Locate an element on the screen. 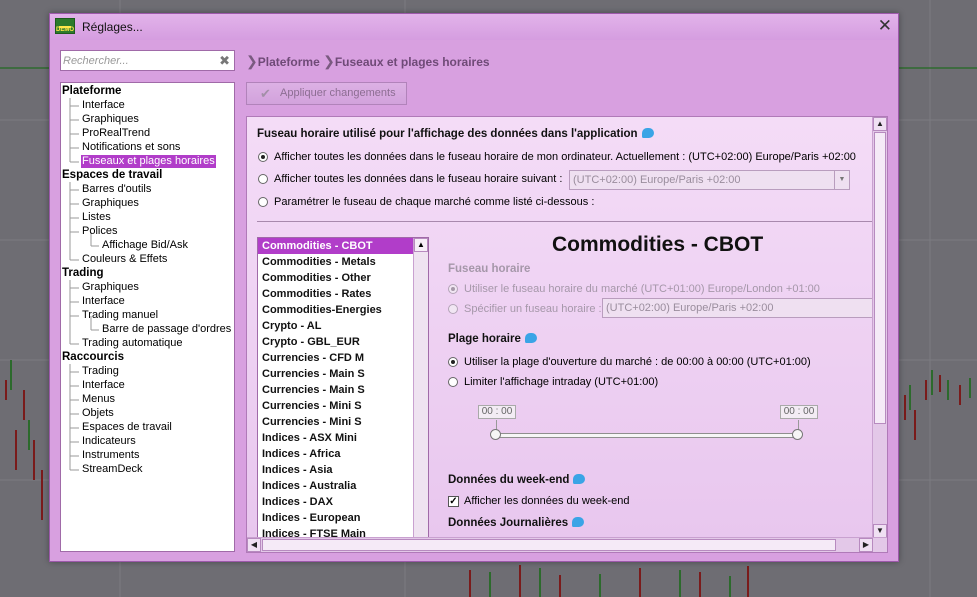 The width and height of the screenshot is (977, 597). market-list-item: Commodities - Rates is located at coordinates (335, 294).